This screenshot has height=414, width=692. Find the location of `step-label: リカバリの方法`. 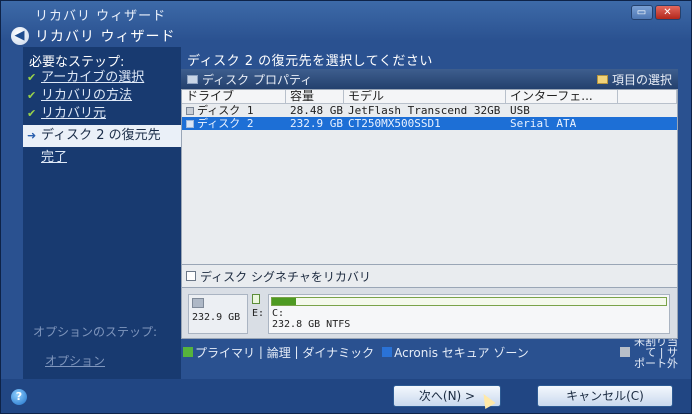

step-label: リカバリの方法 is located at coordinates (87, 95).